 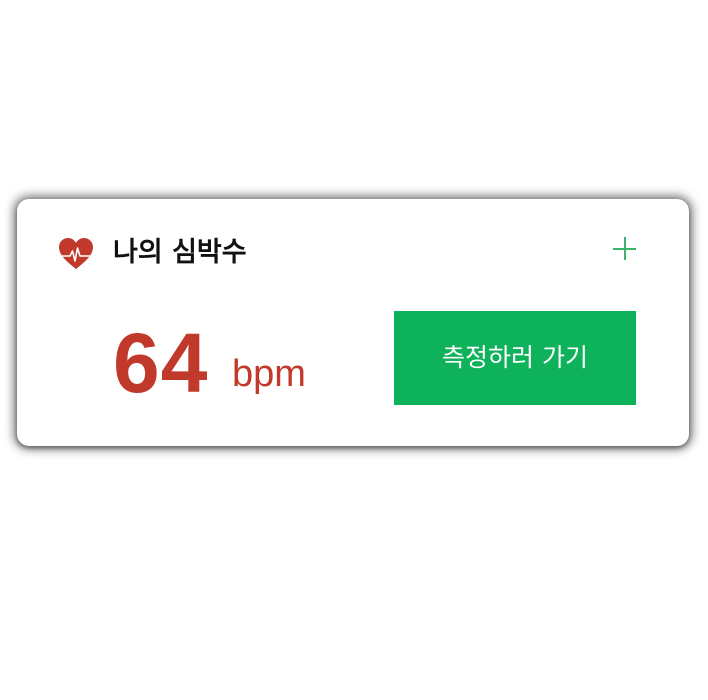 I want to click on heart-rate-unit: bpm, so click(x=269, y=374).